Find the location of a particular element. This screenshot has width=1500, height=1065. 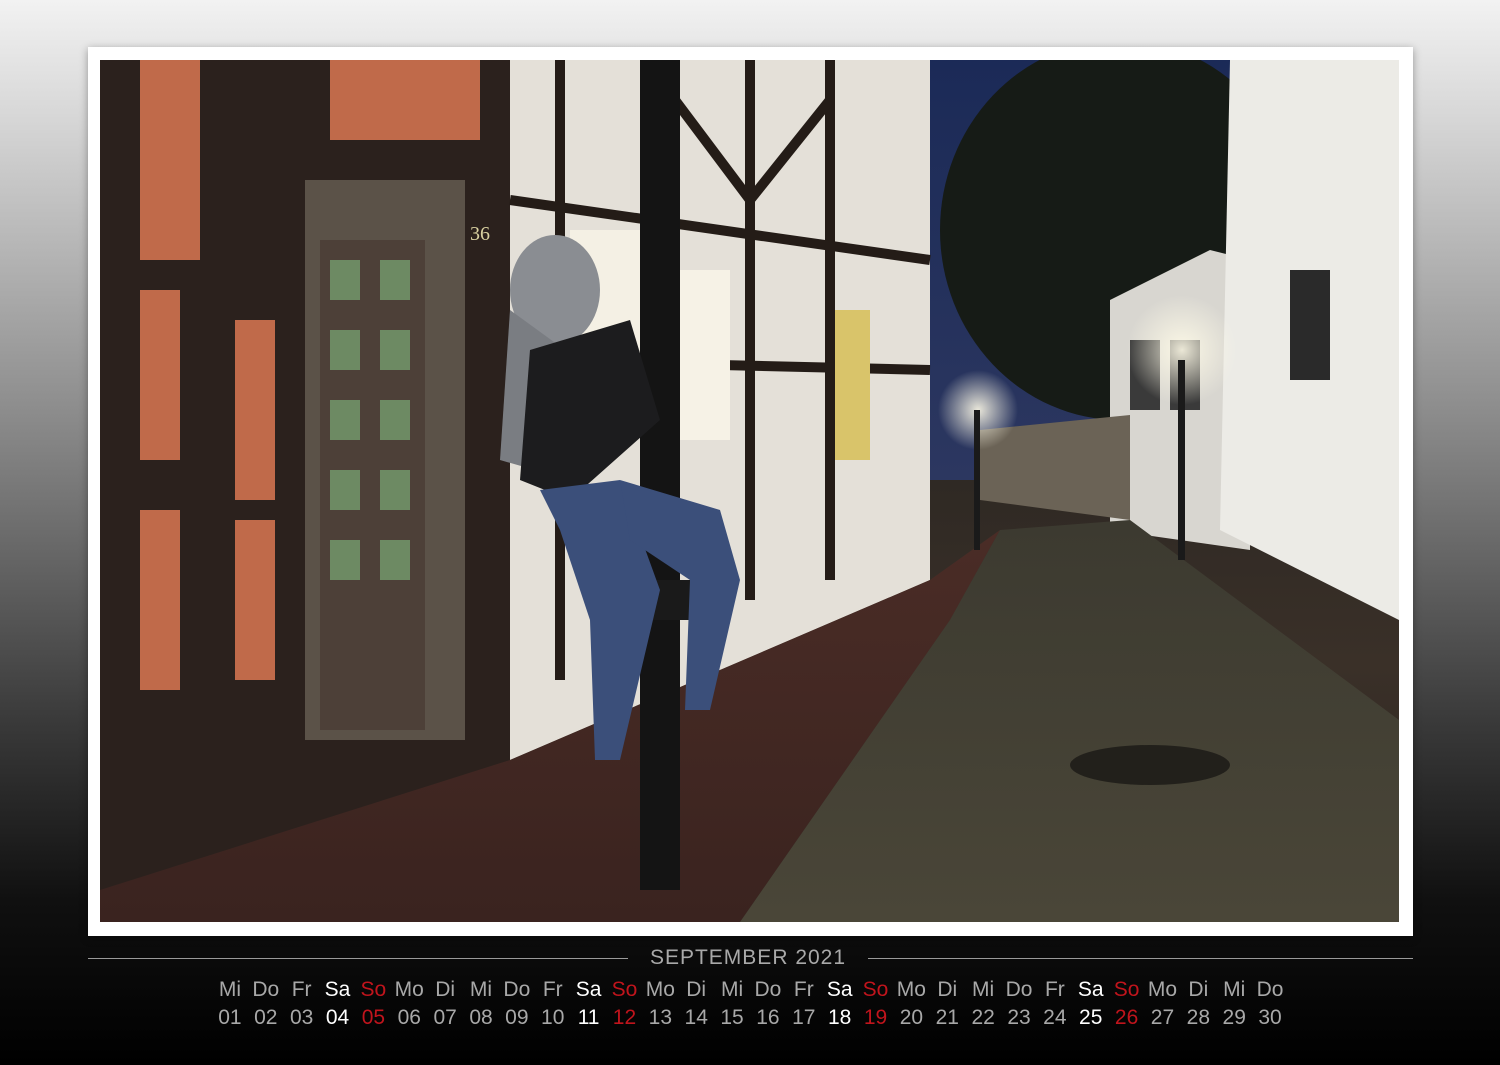

day-number: 17 is located at coordinates (804, 1017).